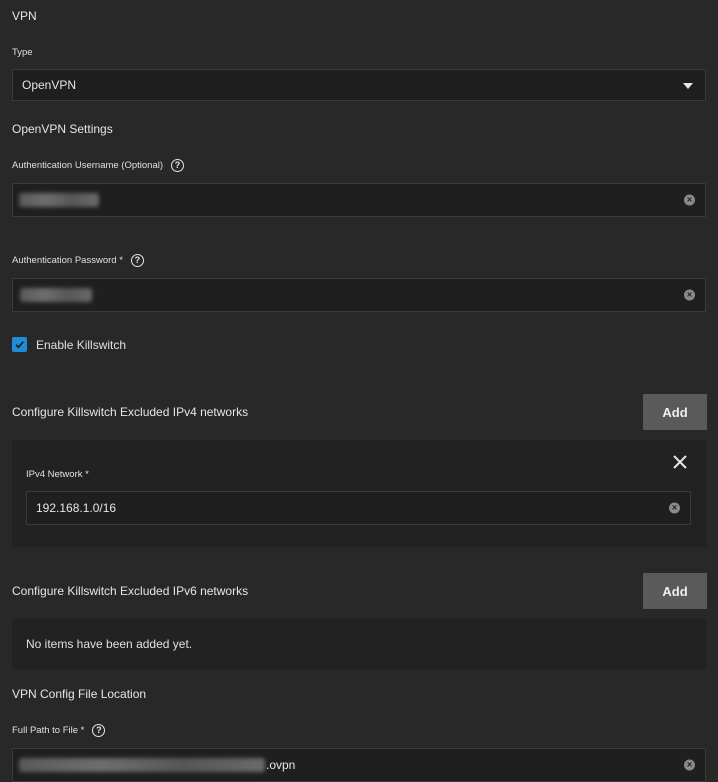 The image size is (718, 782). I want to click on type-label-text: Type, so click(22, 52).